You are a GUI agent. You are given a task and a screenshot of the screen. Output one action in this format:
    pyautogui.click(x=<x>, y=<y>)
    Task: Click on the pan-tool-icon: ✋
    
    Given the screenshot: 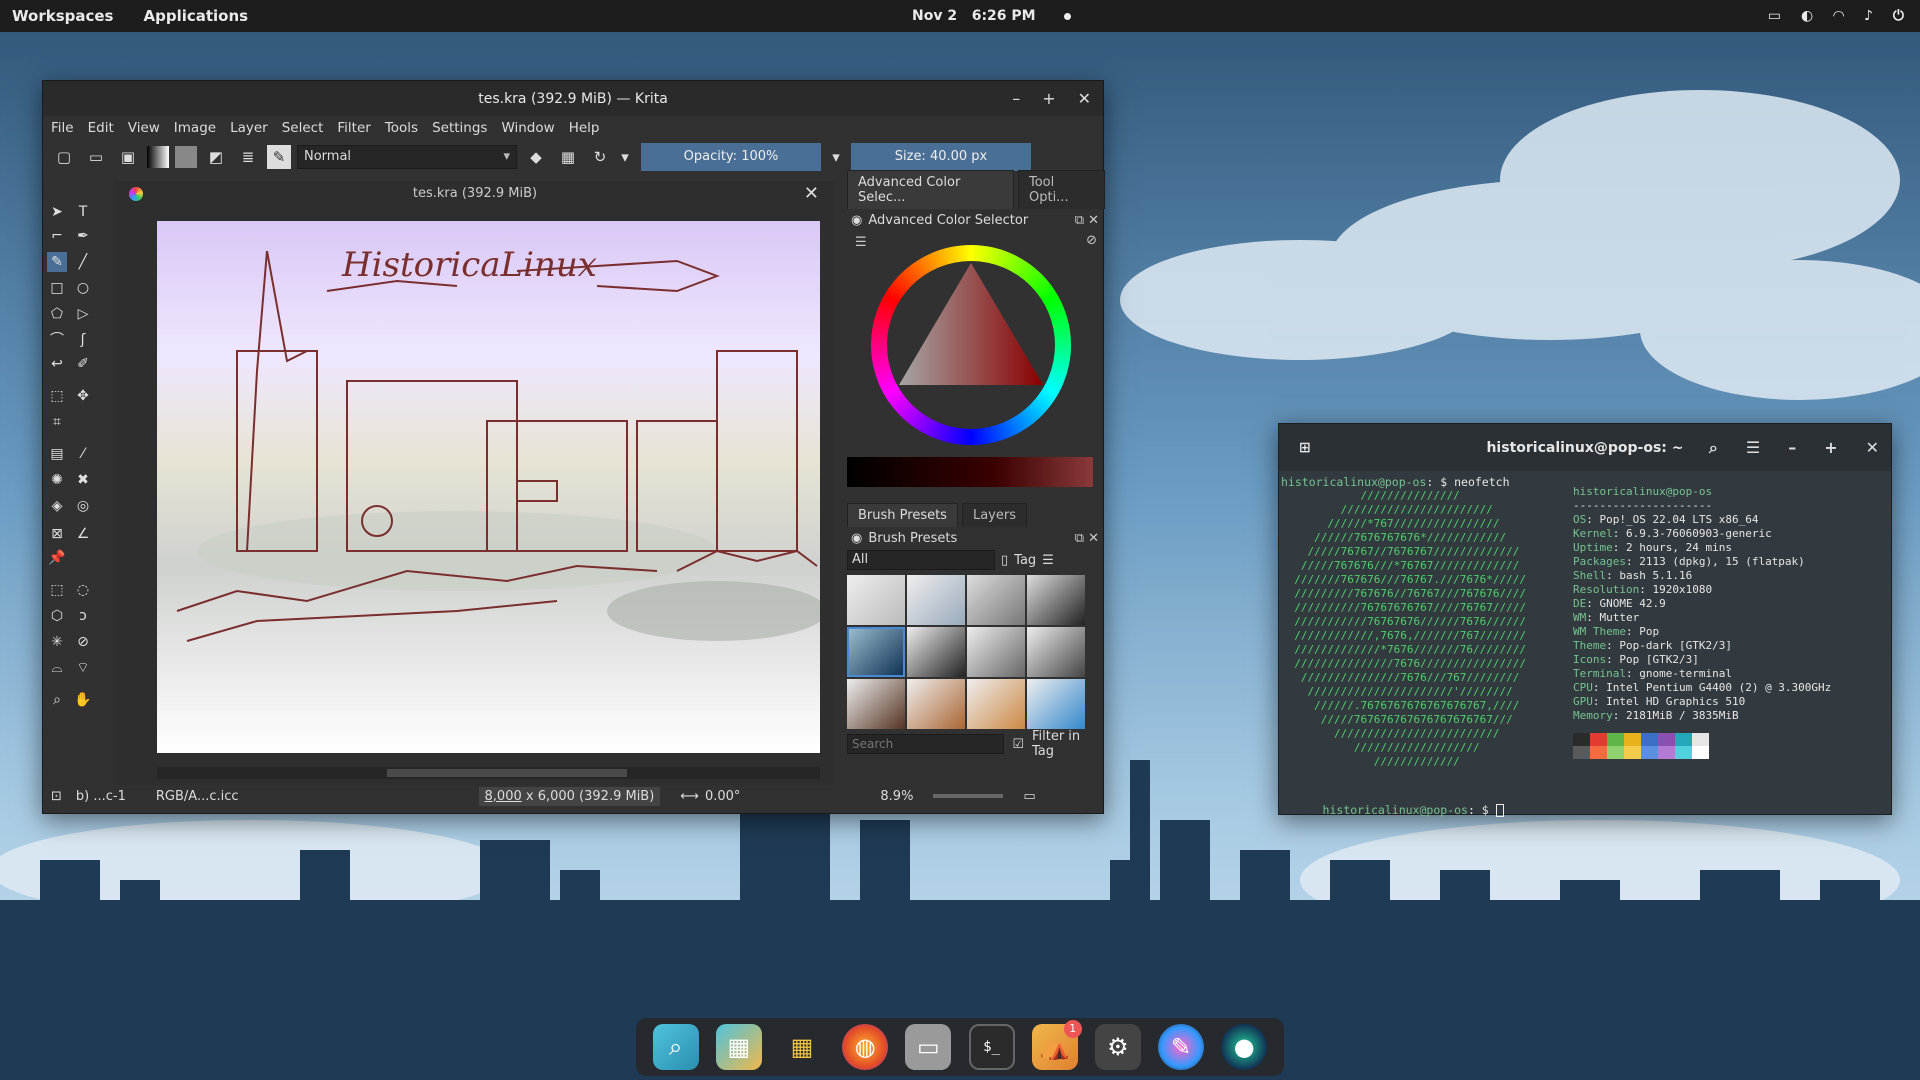 What is the action you would take?
    pyautogui.click(x=83, y=700)
    